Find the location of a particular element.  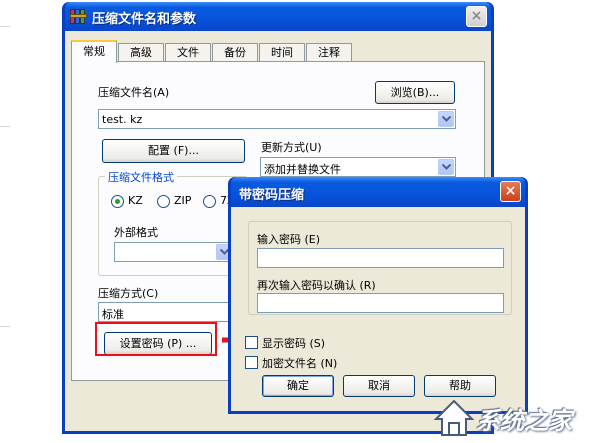

compression-method-select: 标准 is located at coordinates (173, 312).